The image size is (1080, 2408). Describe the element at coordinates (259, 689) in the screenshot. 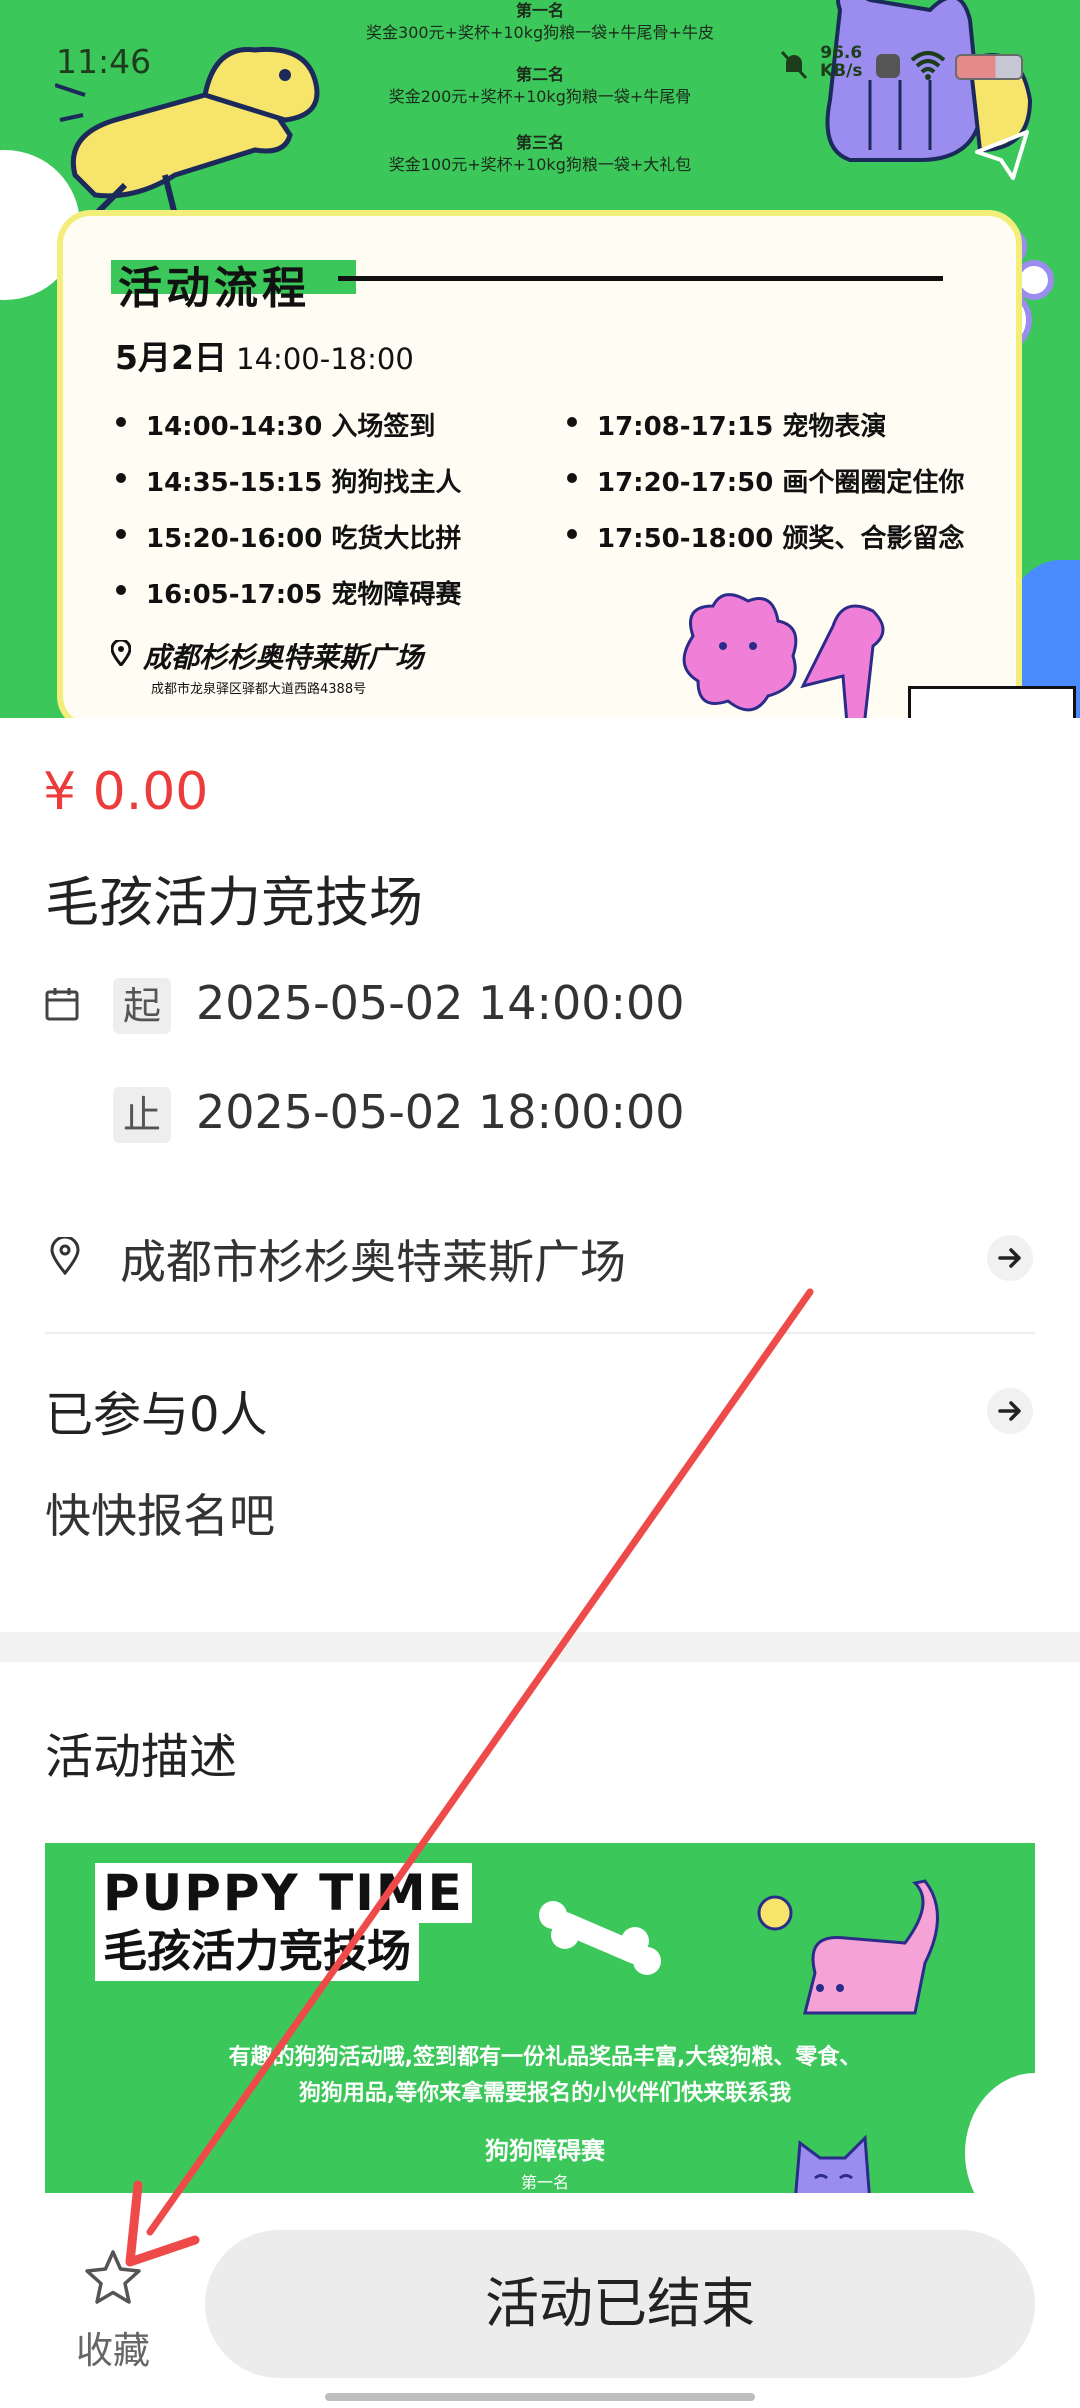

I see `venue-address: 成都市龙泉驿区驿都大道西路4388号` at that location.